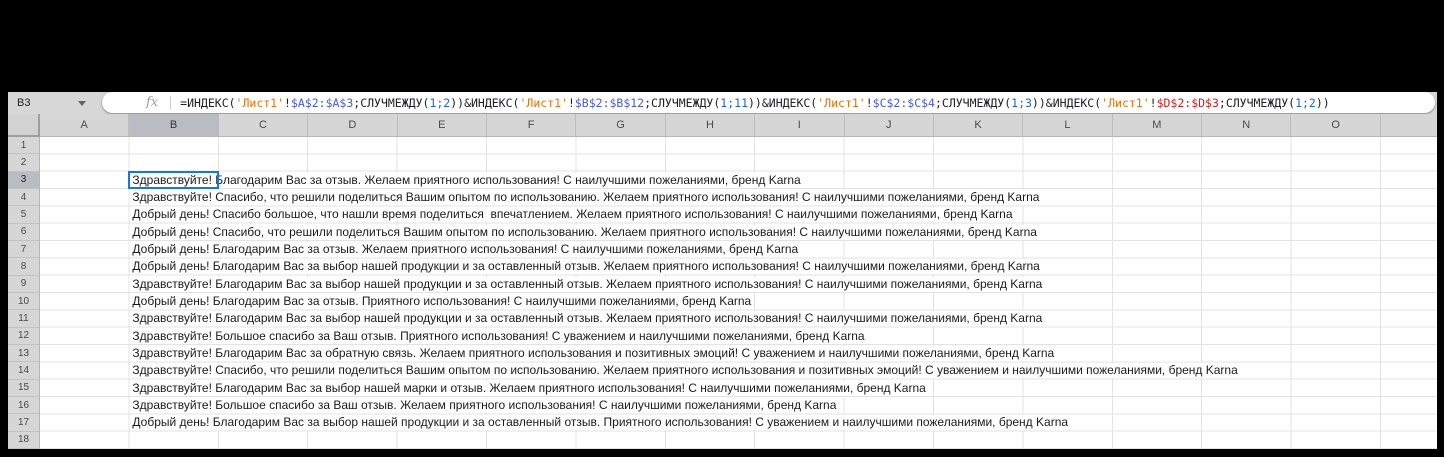 This screenshot has height=457, width=1444. What do you see at coordinates (24, 125) in the screenshot?
I see `select-all-corner` at bounding box center [24, 125].